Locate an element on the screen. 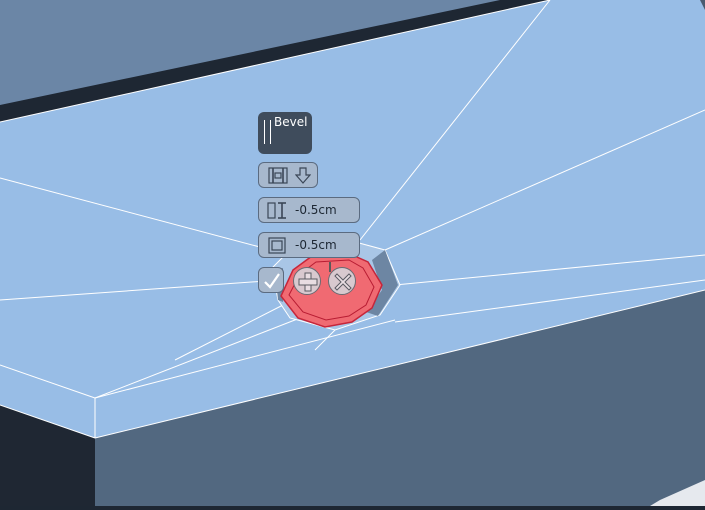  add-button is located at coordinates (307, 281).